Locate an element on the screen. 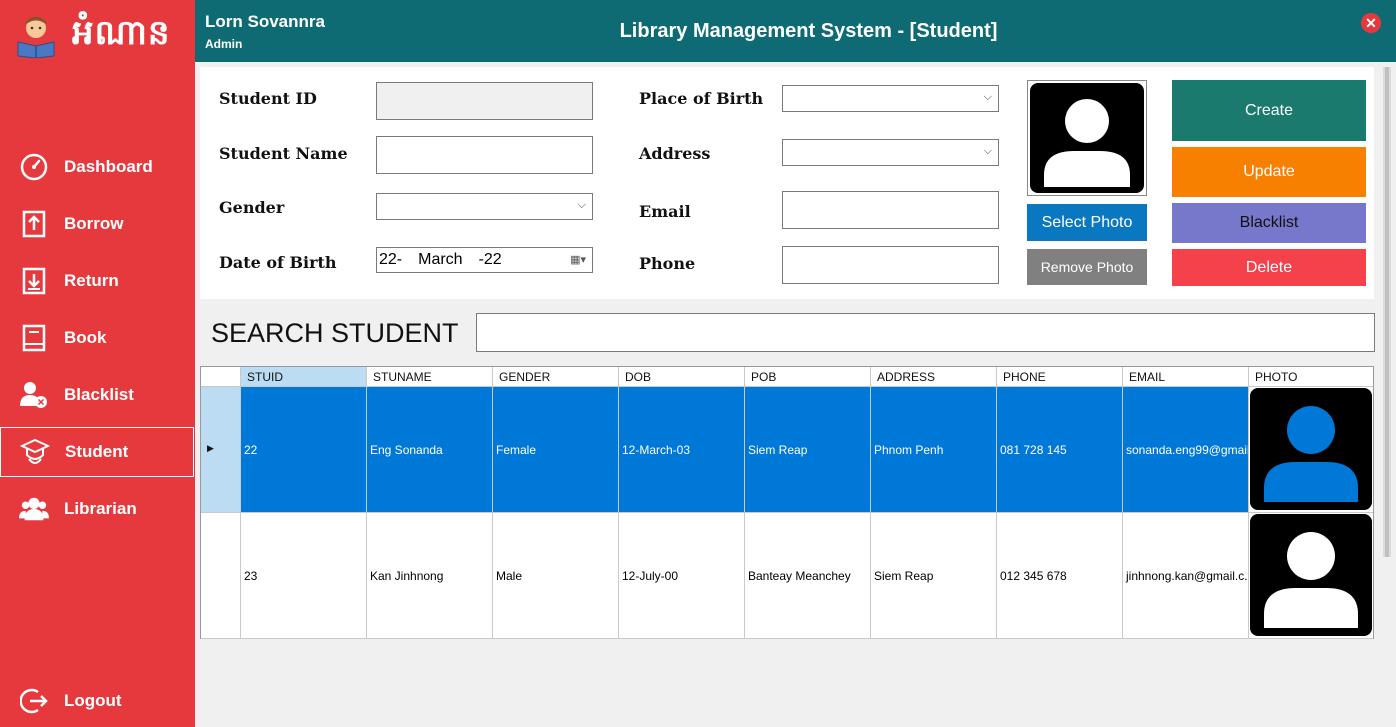  address-label: Address is located at coordinates (675, 153).